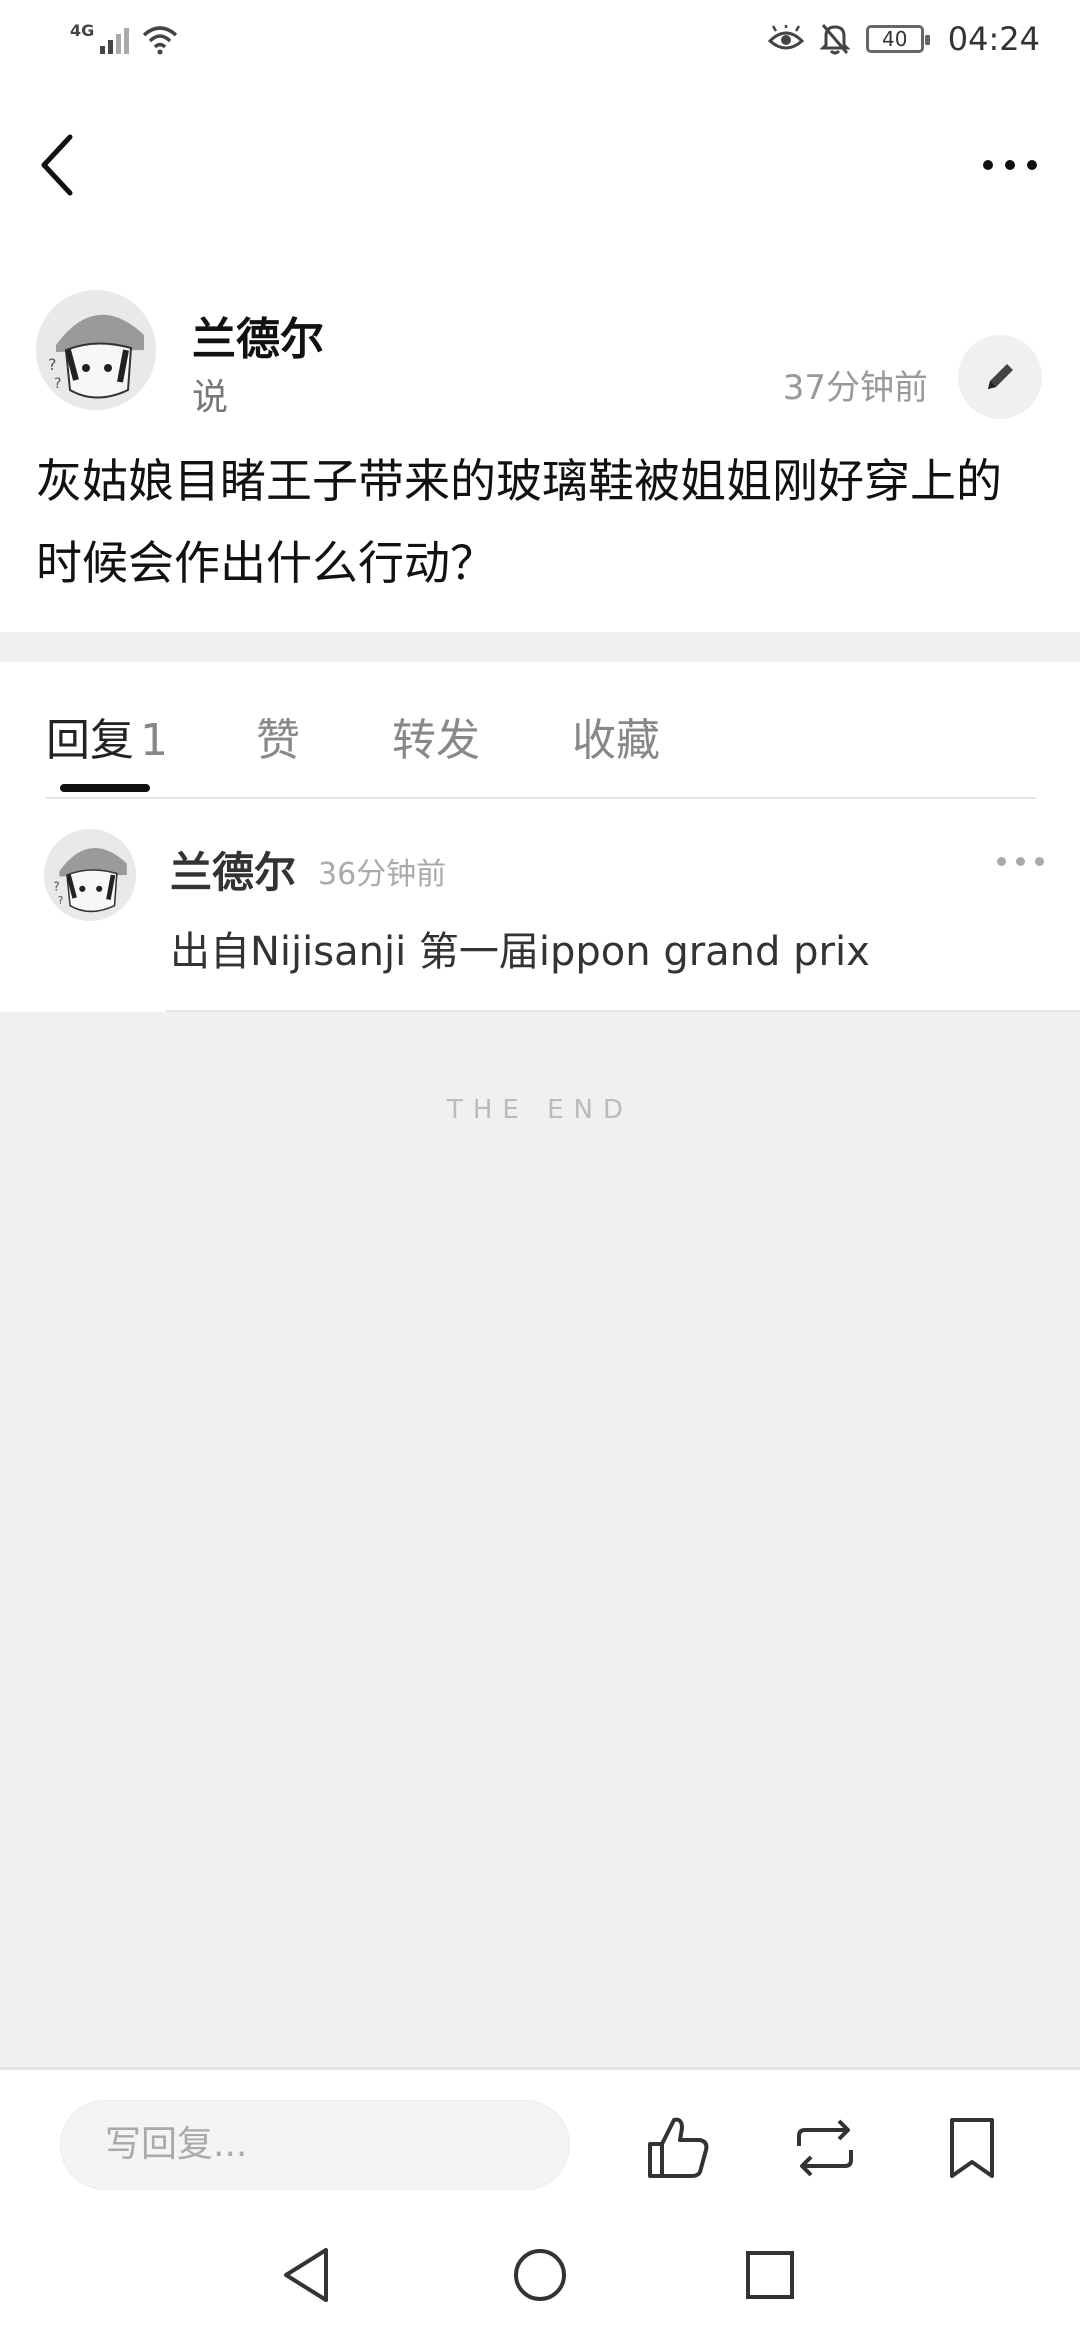 This screenshot has height=2340, width=1080. I want to click on tab-collections: 收藏, so click(616, 736).